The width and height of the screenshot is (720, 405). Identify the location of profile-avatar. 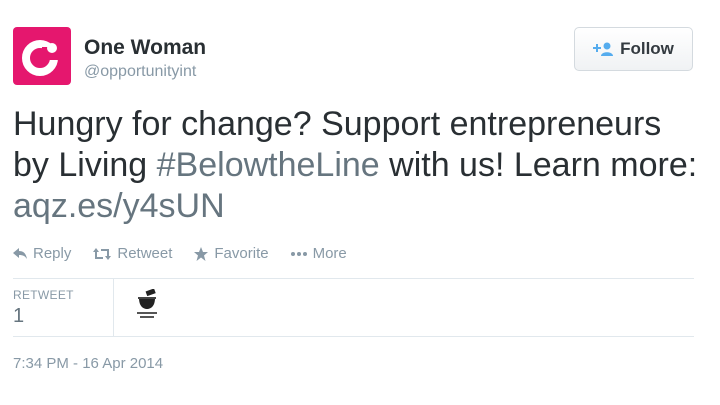
(42, 56).